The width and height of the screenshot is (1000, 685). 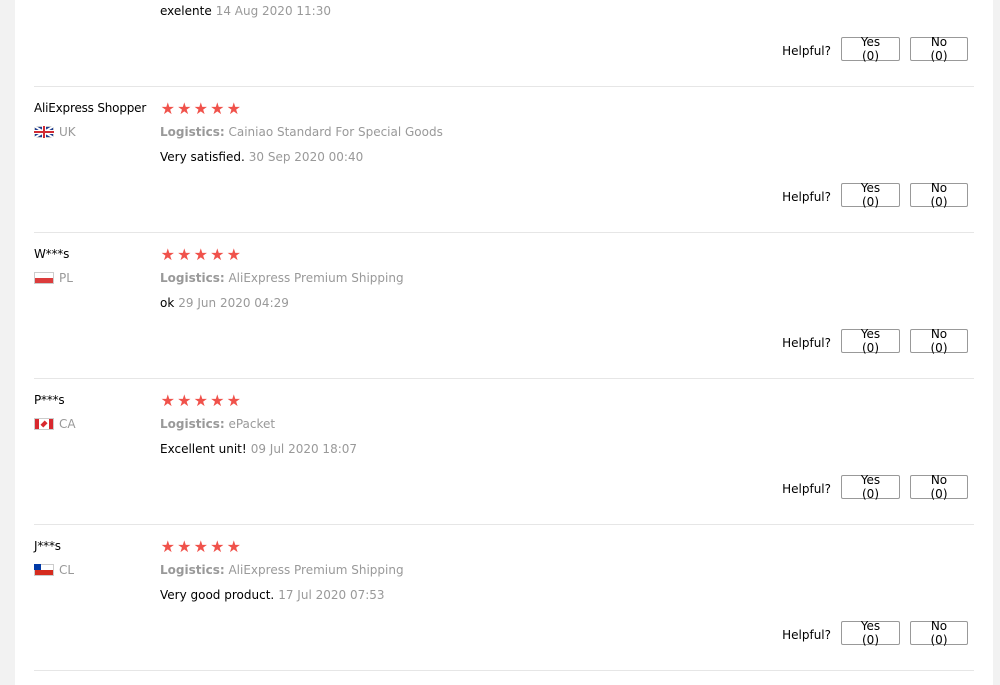 I want to click on ca-flag-icon, so click(x=44, y=424).